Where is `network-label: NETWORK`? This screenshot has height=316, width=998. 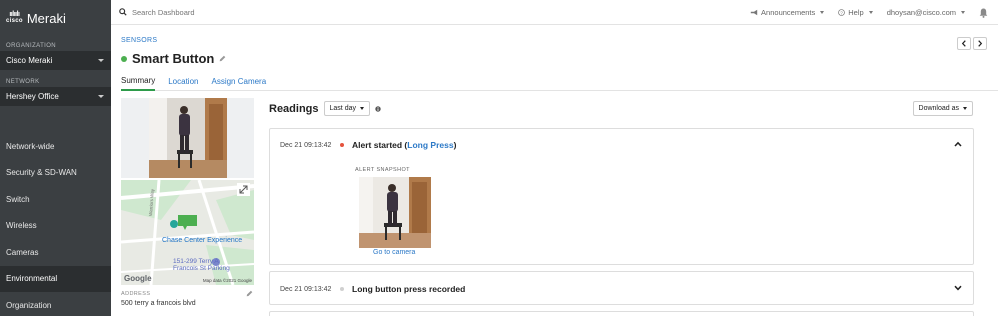 network-label: NETWORK is located at coordinates (23, 82).